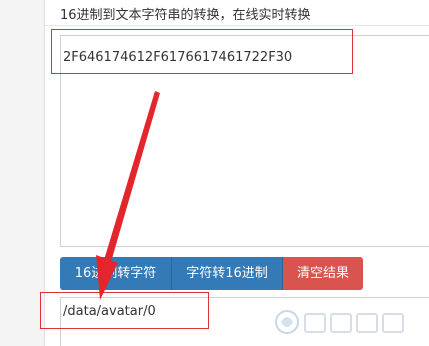 This screenshot has height=346, width=429. Describe the element at coordinates (227, 273) in the screenshot. I see `string-to-hex-button: 字符转16进制` at that location.